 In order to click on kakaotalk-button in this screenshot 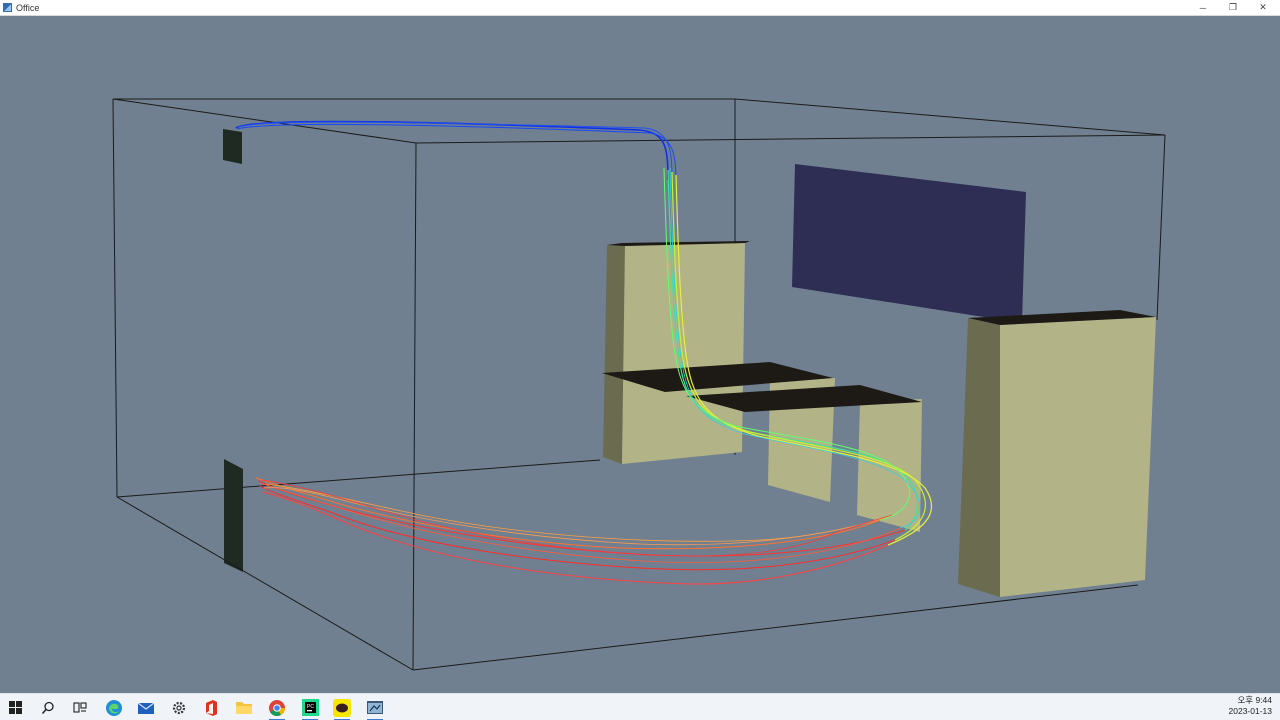, I will do `click(342, 707)`.